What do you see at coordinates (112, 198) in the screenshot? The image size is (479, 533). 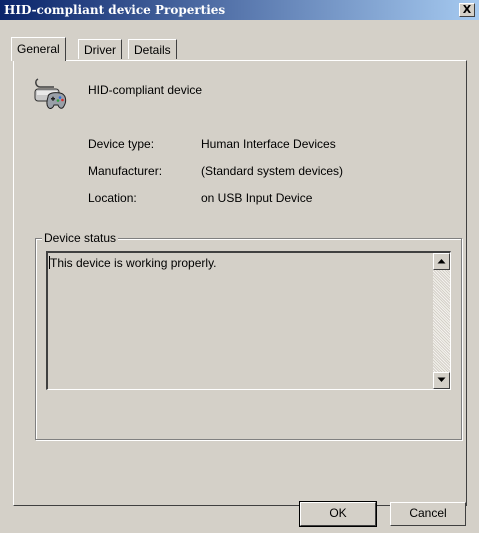 I see `location-label: Location:` at bounding box center [112, 198].